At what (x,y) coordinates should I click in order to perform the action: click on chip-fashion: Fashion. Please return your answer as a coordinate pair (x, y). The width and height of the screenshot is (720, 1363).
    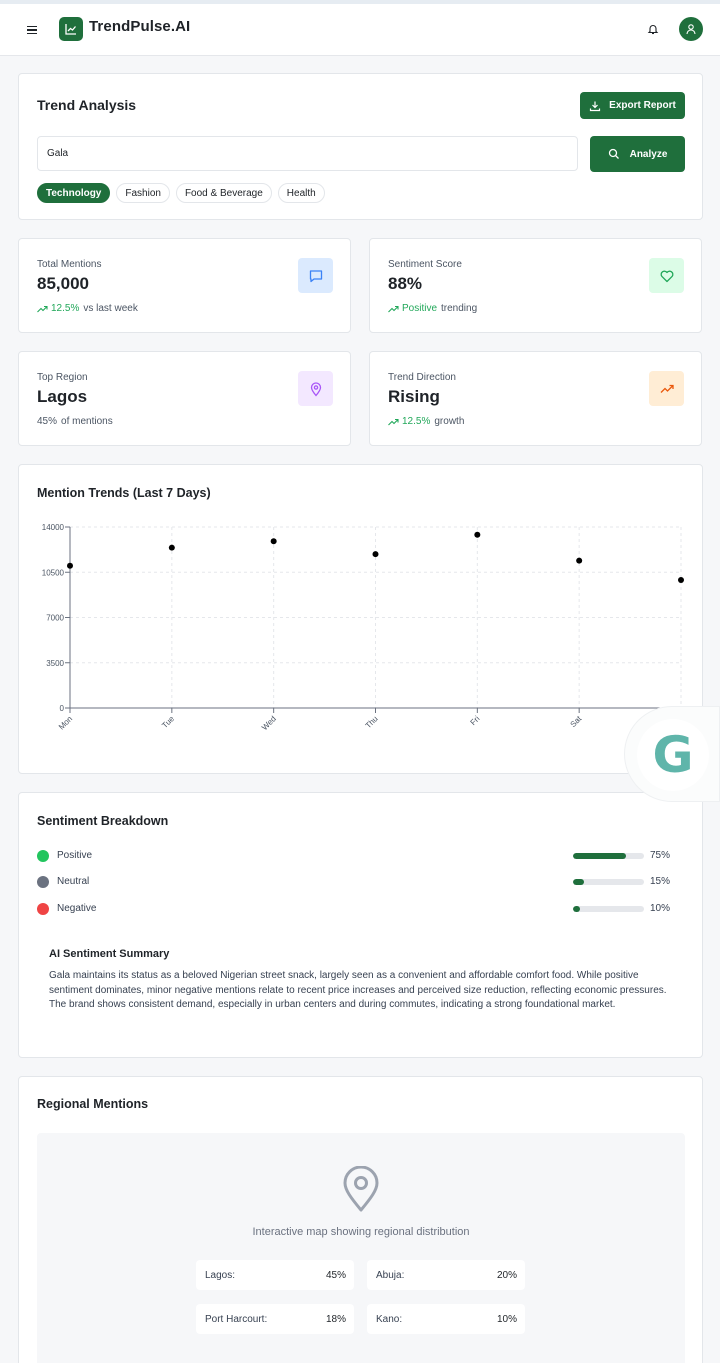
    Looking at the image, I should click on (143, 193).